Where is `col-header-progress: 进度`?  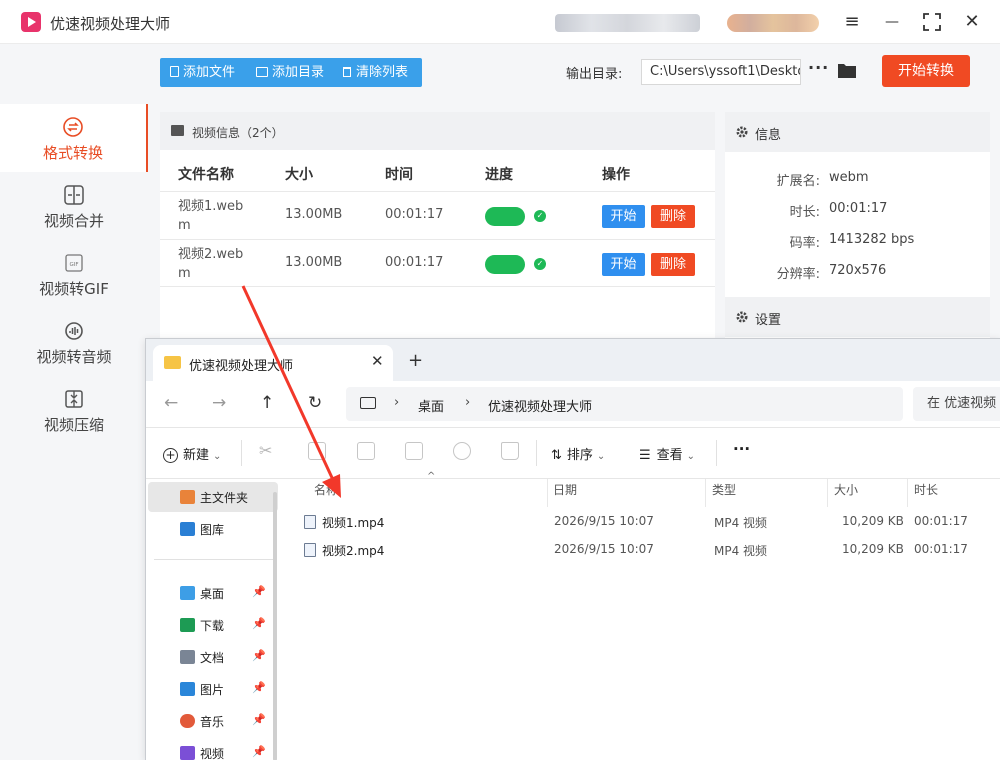
col-header-progress: 进度 is located at coordinates (499, 175).